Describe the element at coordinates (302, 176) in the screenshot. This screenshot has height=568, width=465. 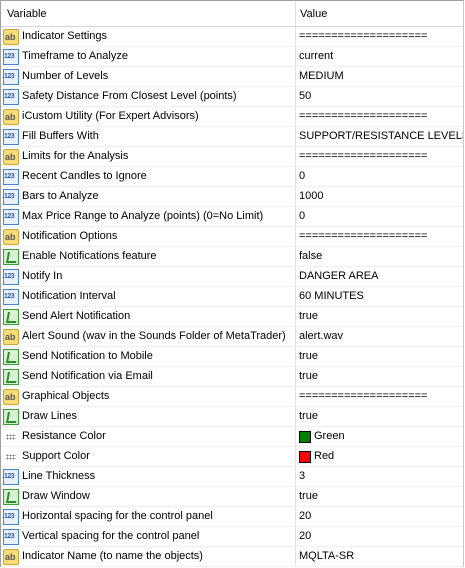
I see `value-text: 0` at that location.